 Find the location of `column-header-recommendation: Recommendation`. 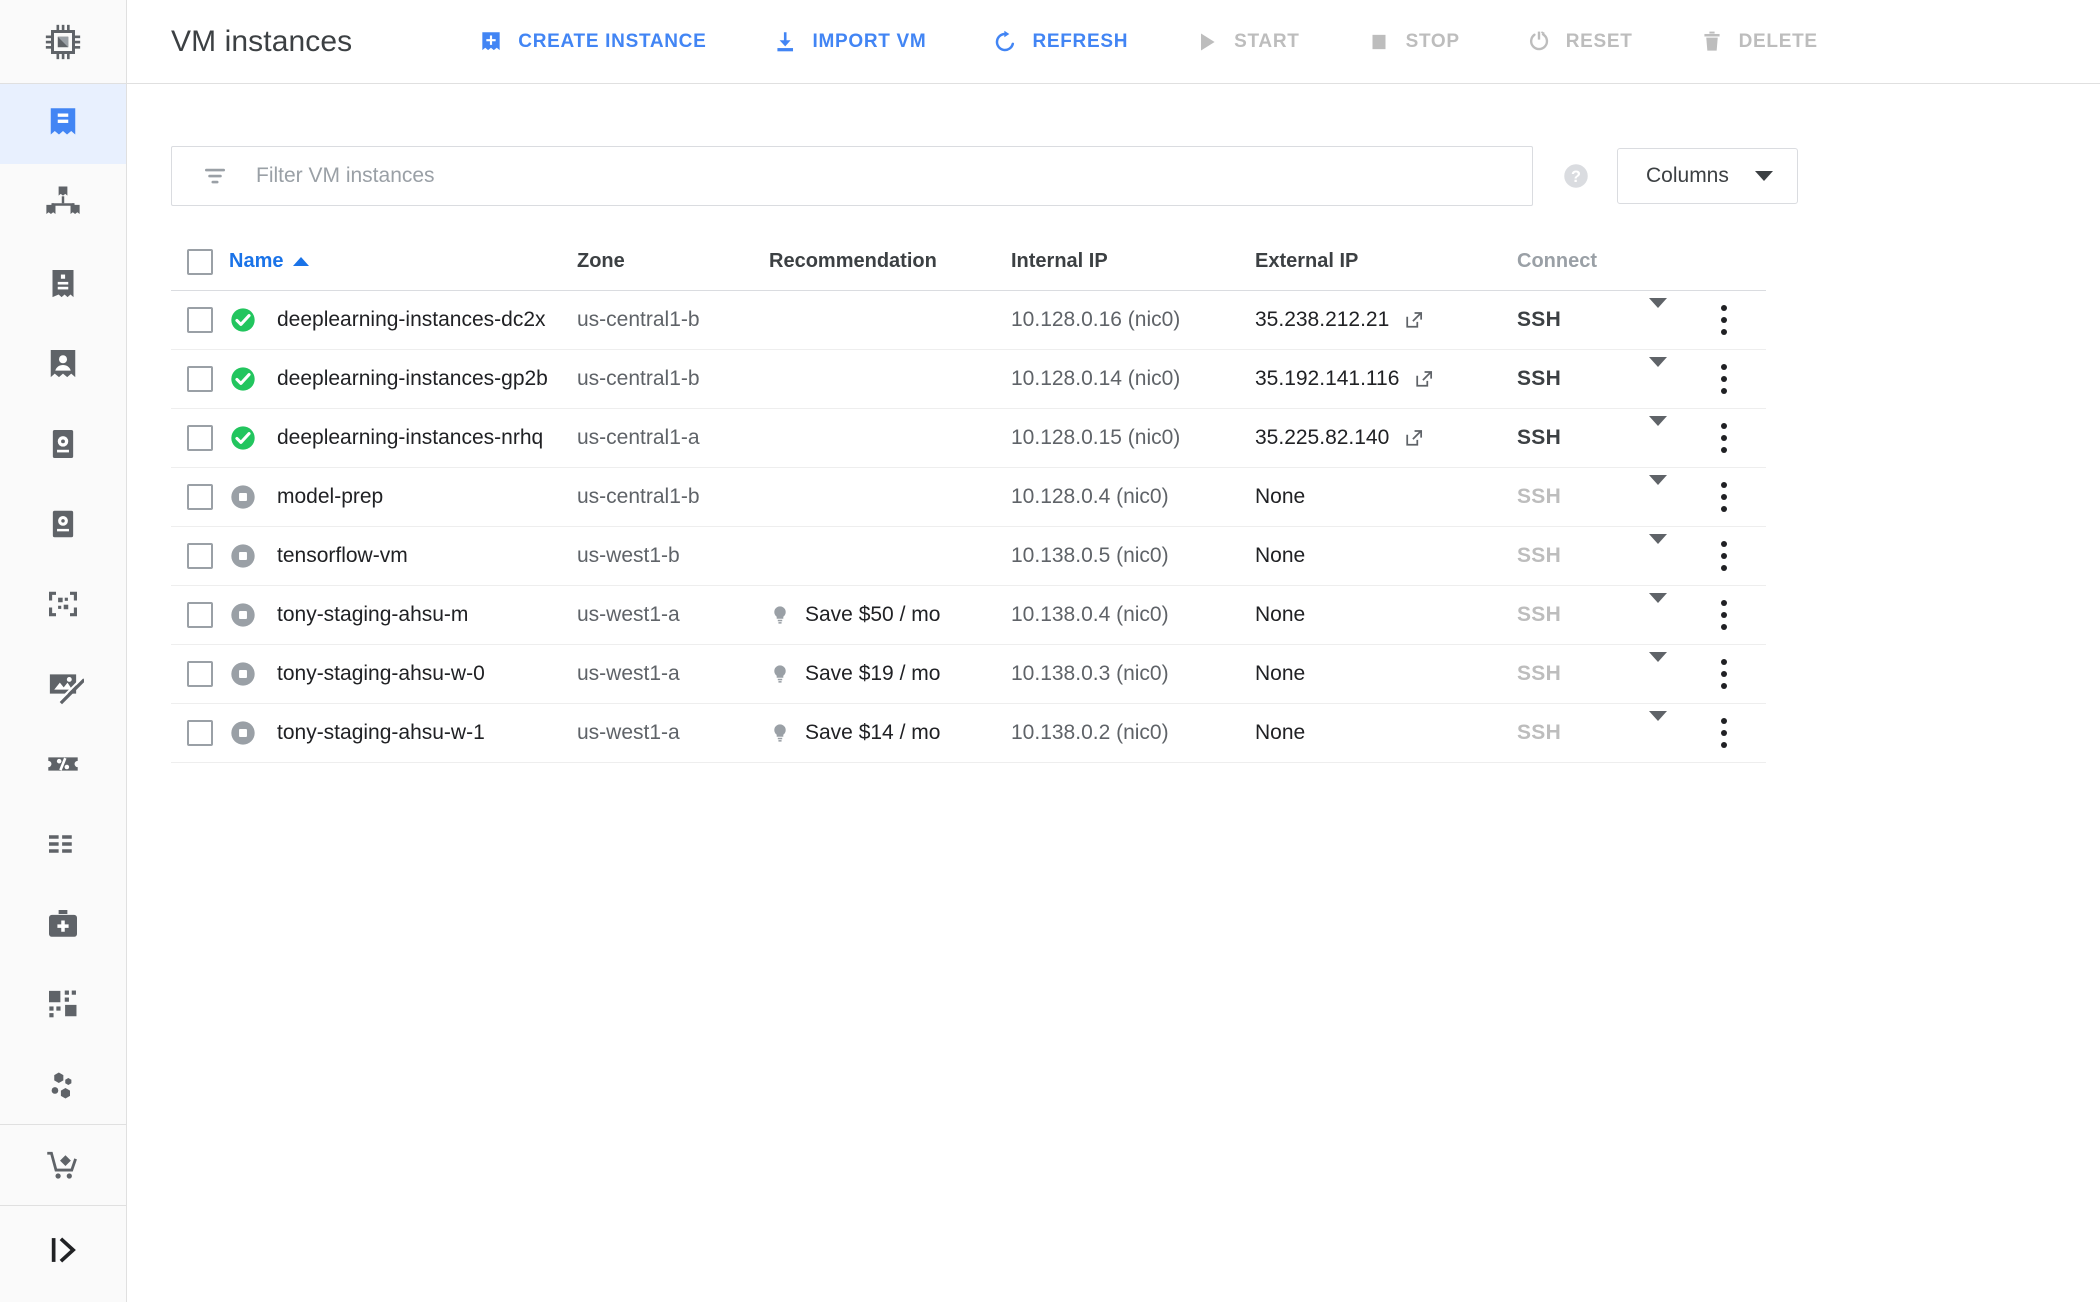

column-header-recommendation: Recommendation is located at coordinates (890, 262).